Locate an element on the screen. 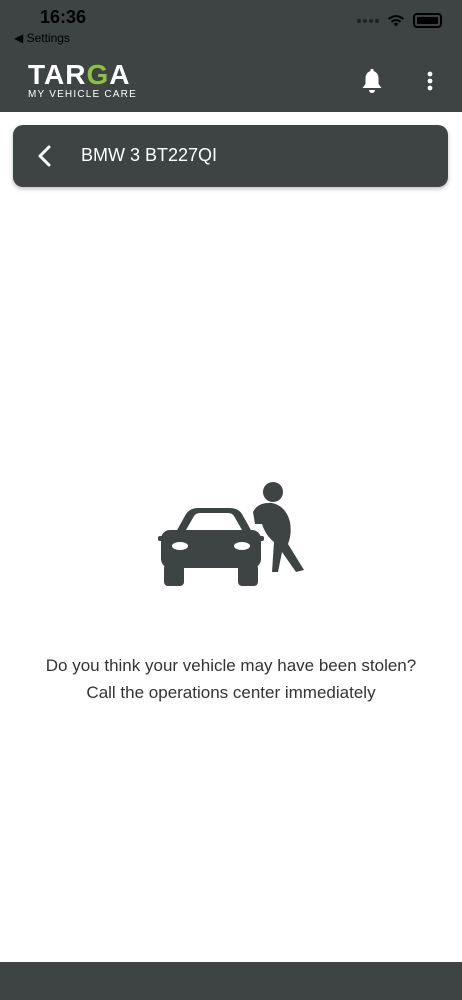 The image size is (462, 1000). status-indicators is located at coordinates (399, 20).